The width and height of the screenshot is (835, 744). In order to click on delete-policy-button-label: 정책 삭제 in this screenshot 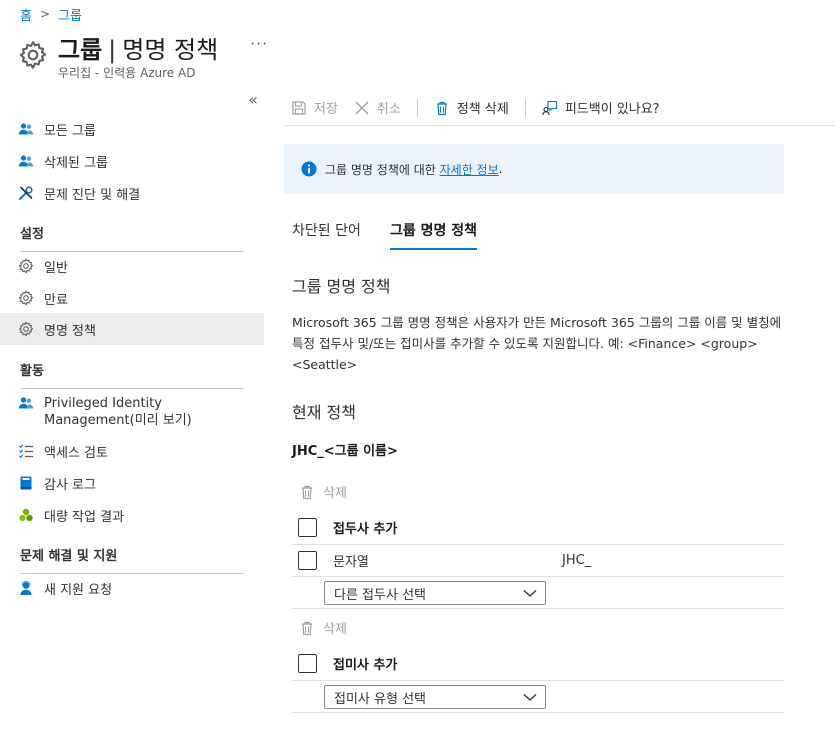, I will do `click(482, 109)`.